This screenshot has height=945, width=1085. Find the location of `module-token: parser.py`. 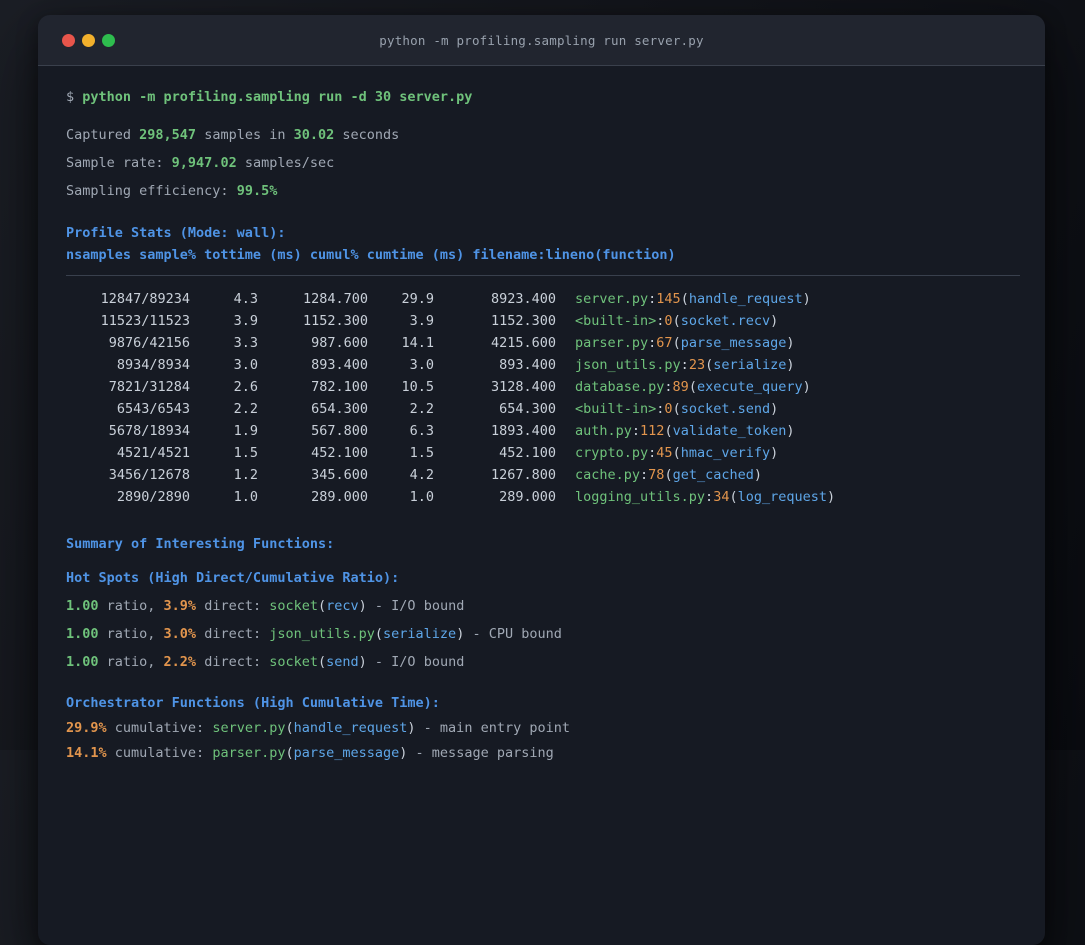

module-token: parser.py is located at coordinates (249, 753).